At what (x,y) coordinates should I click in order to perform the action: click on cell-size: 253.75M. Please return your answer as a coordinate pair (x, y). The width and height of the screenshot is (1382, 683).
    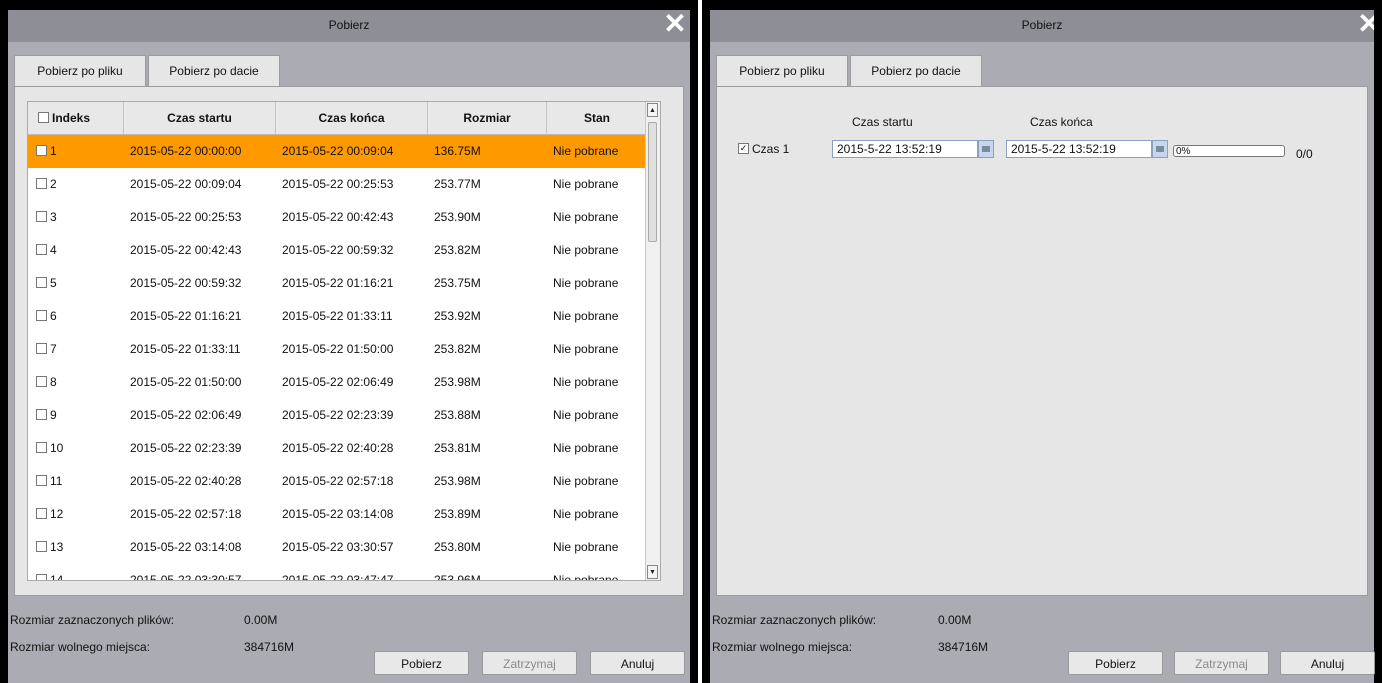
    Looking at the image, I should click on (457, 283).